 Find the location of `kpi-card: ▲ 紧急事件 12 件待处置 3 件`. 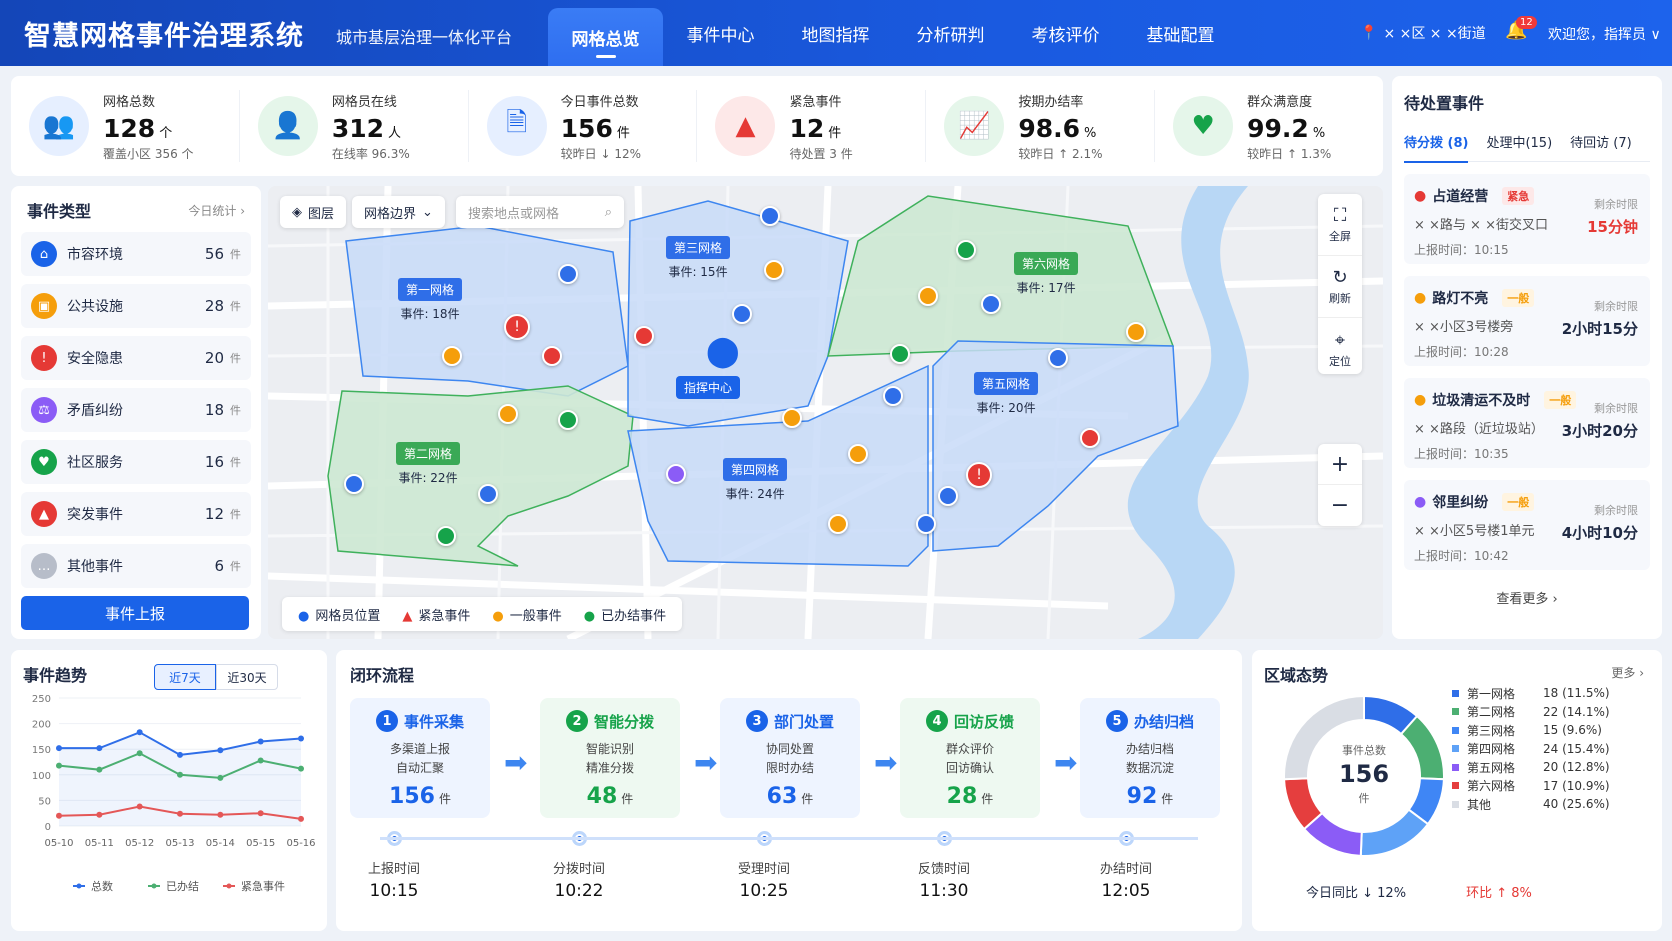

kpi-card: ▲ 紧急事件 12 件待处置 3 件 is located at coordinates (812, 126).